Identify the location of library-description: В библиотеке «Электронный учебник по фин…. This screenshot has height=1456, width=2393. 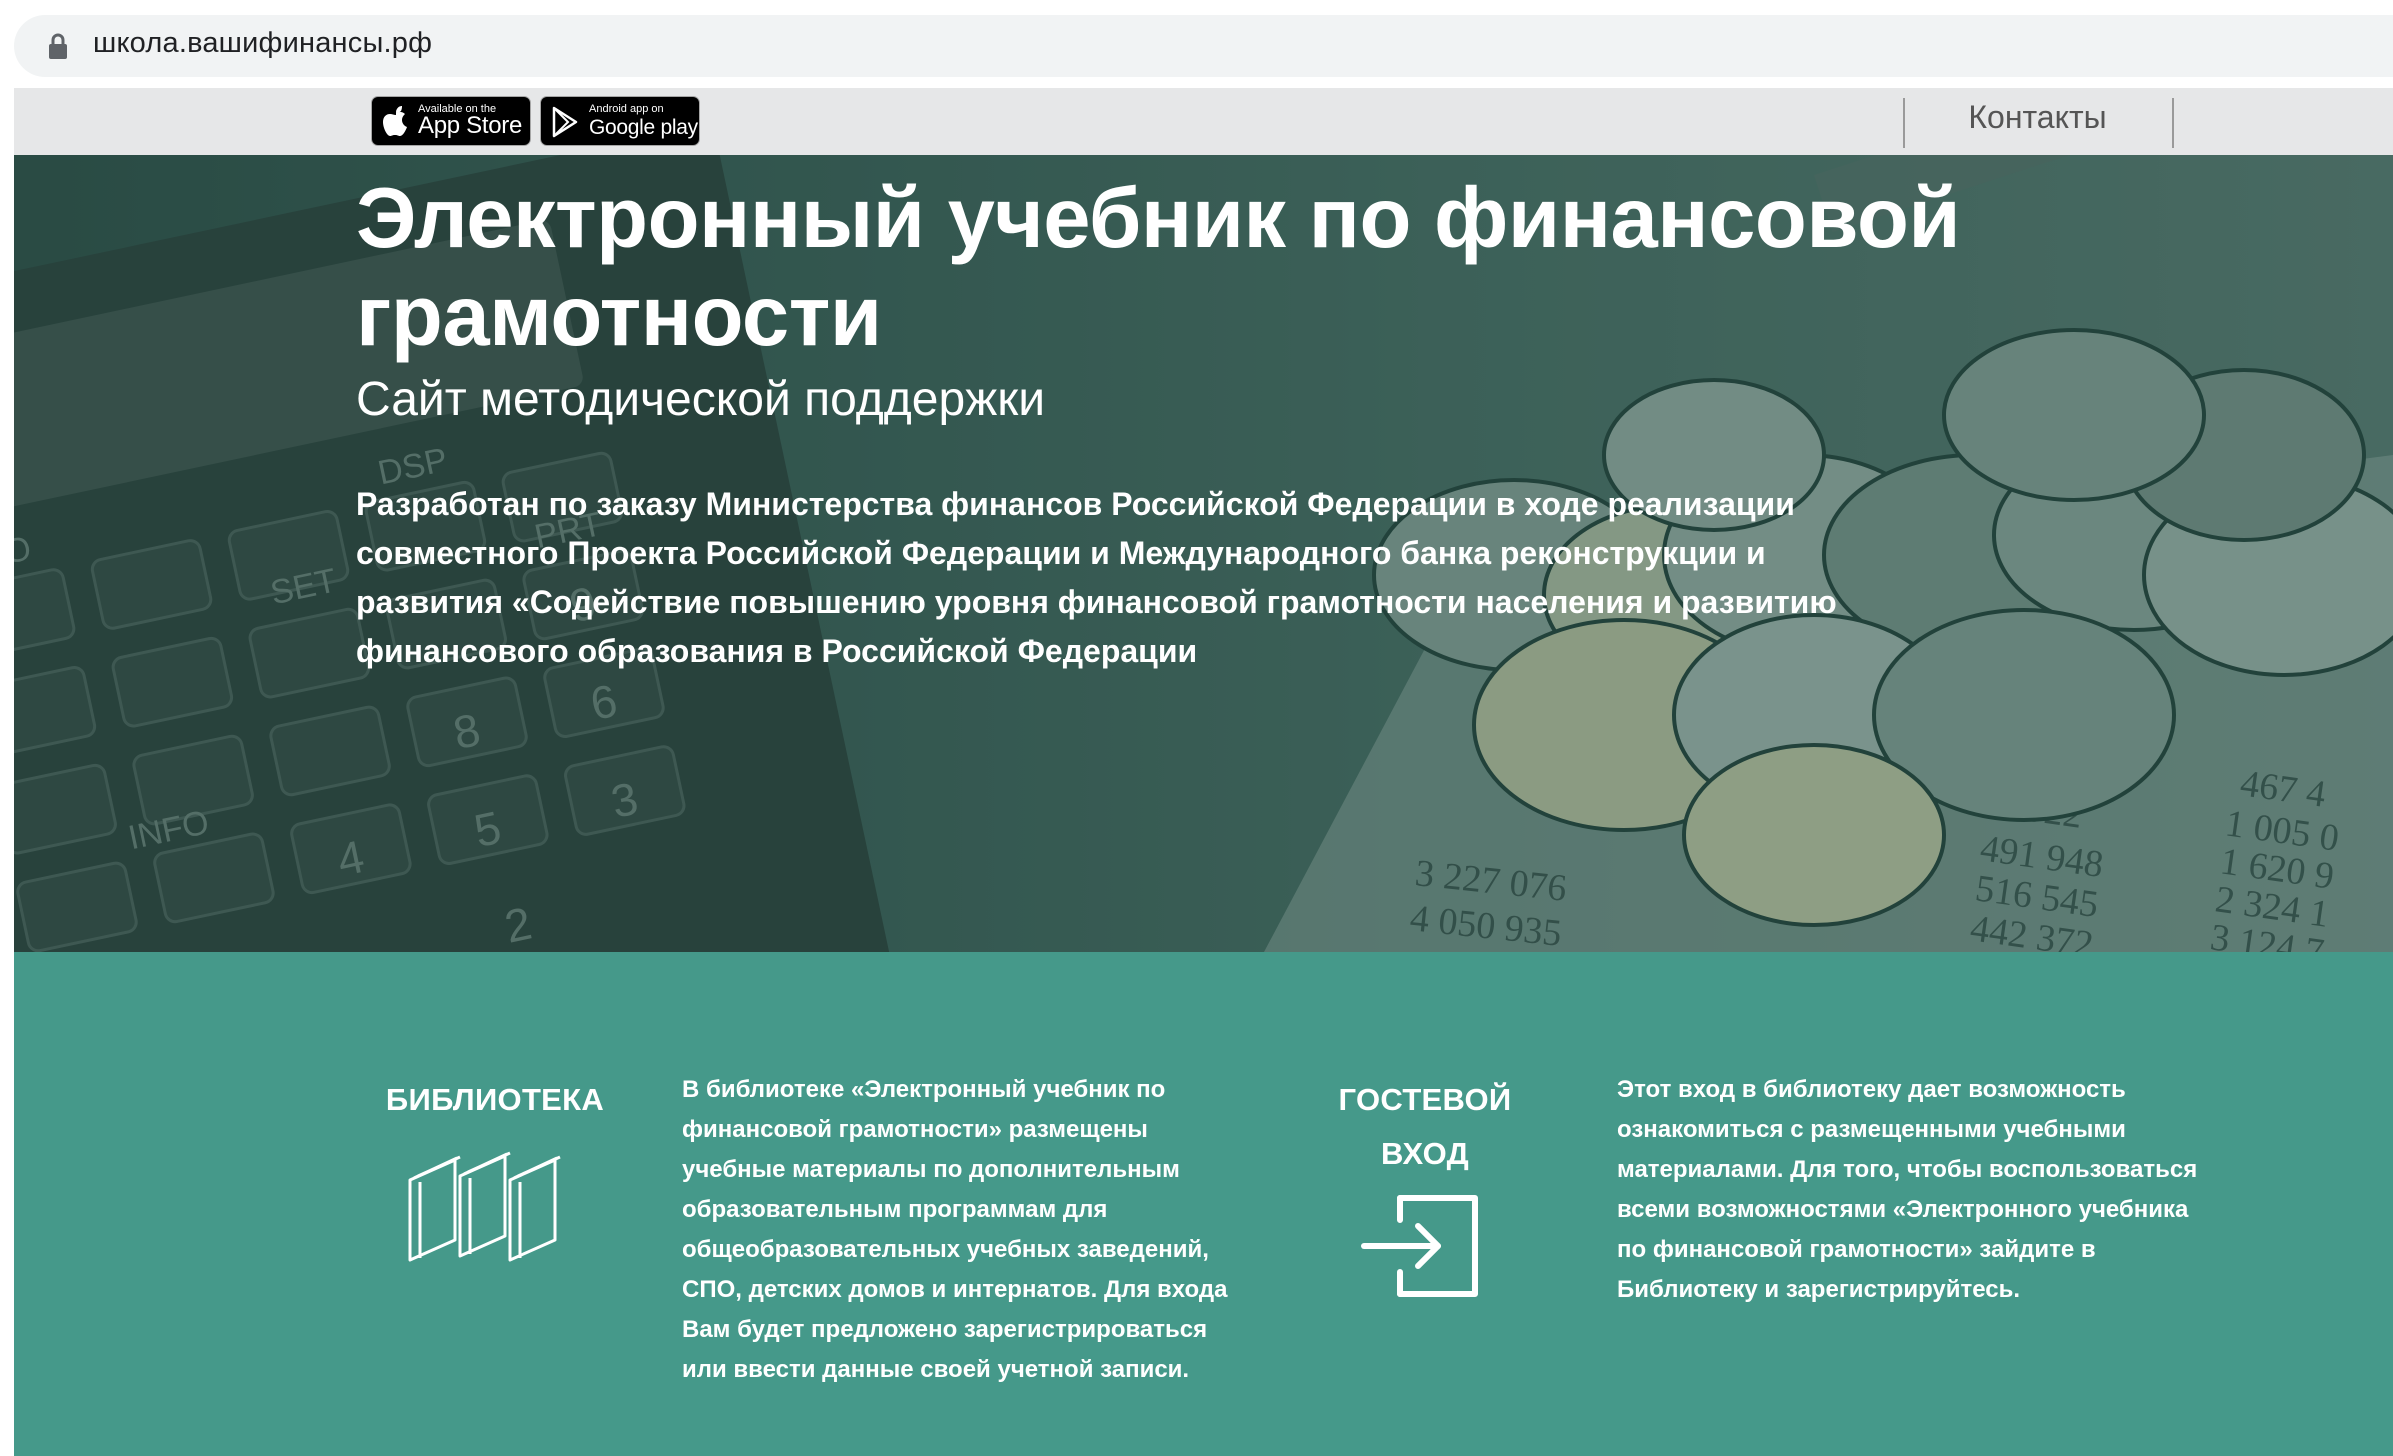
(955, 1229).